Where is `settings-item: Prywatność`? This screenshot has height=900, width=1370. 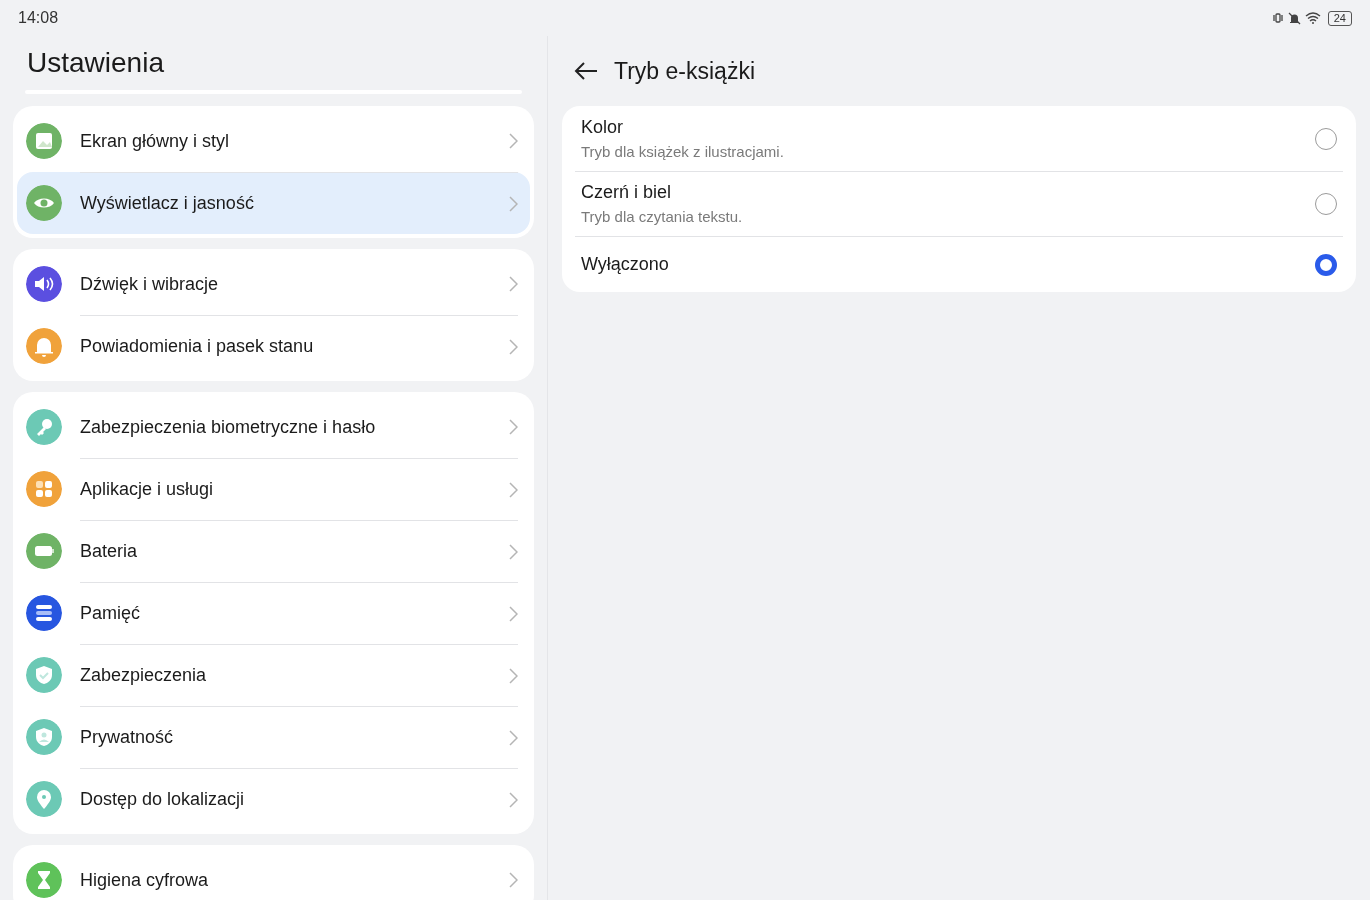
settings-item: Prywatność is located at coordinates (273, 737).